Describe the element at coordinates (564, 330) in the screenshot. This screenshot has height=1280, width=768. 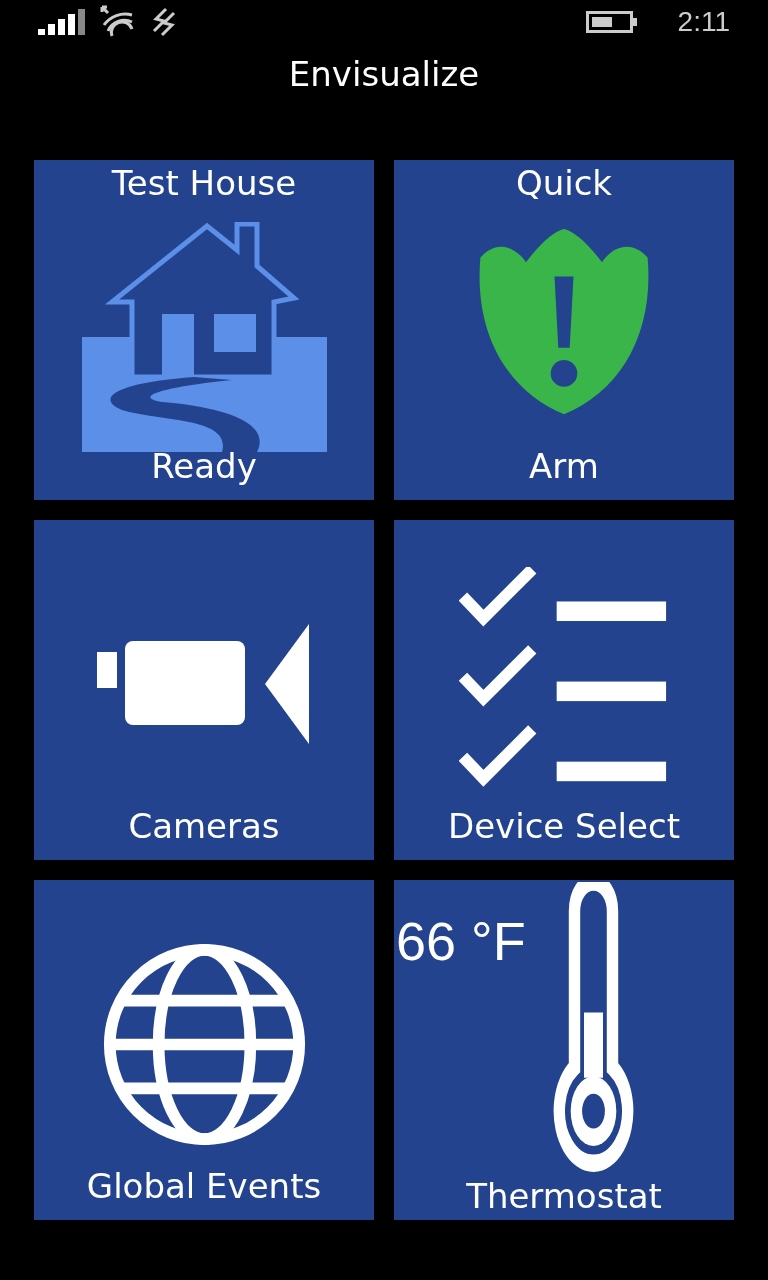
I see `app-tile: Quick Arm` at that location.